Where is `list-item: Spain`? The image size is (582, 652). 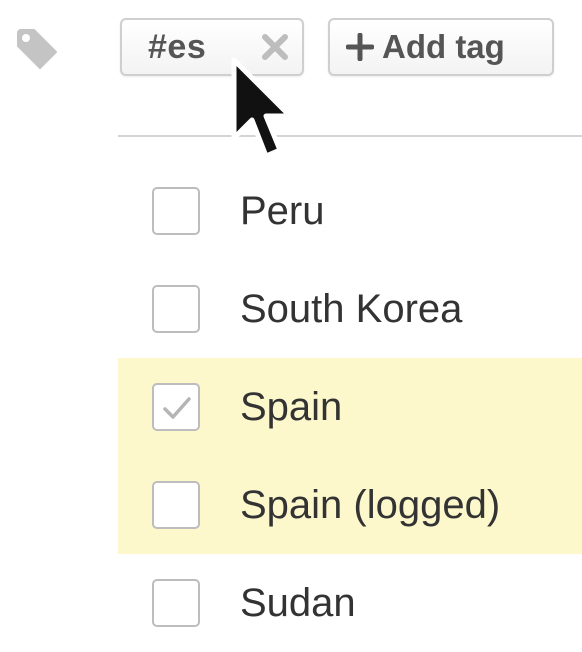 list-item: Spain is located at coordinates (350, 407).